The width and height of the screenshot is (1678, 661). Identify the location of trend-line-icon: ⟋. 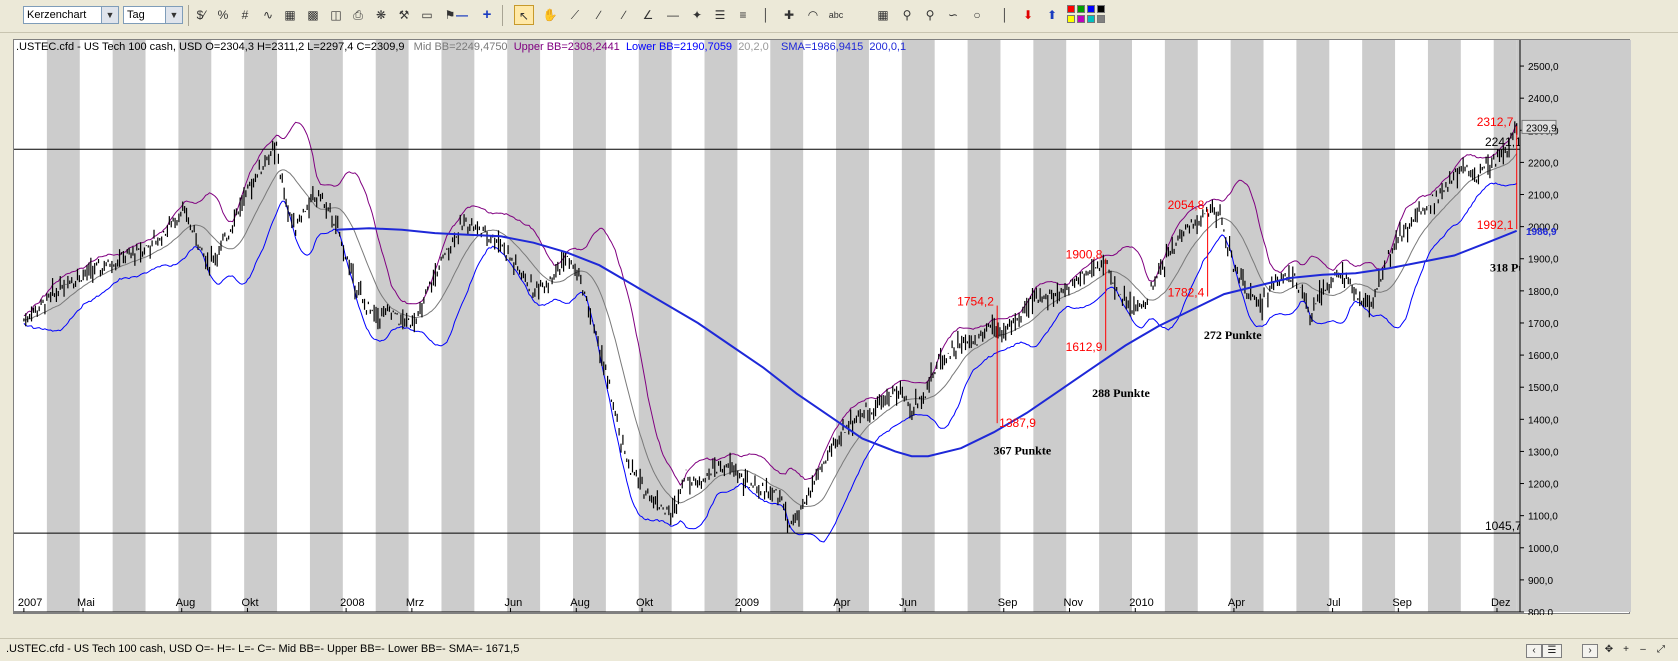
(575, 15).